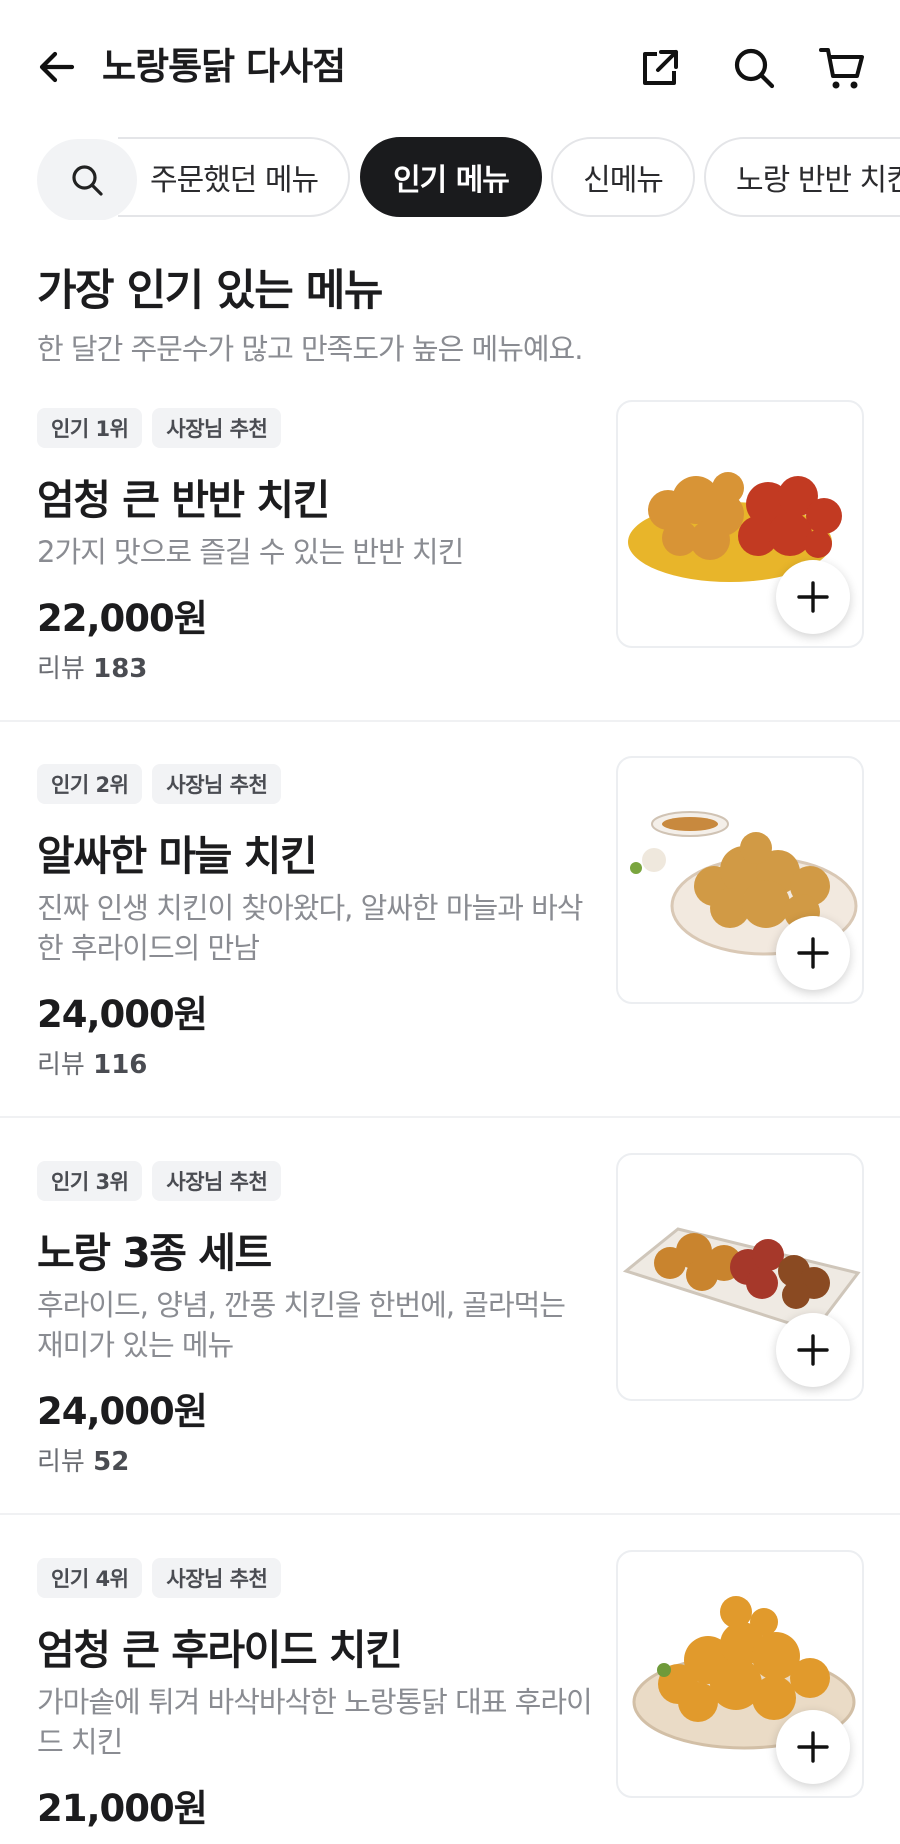  What do you see at coordinates (623, 177) in the screenshot?
I see `chip-new-menu: 신메뉴` at bounding box center [623, 177].